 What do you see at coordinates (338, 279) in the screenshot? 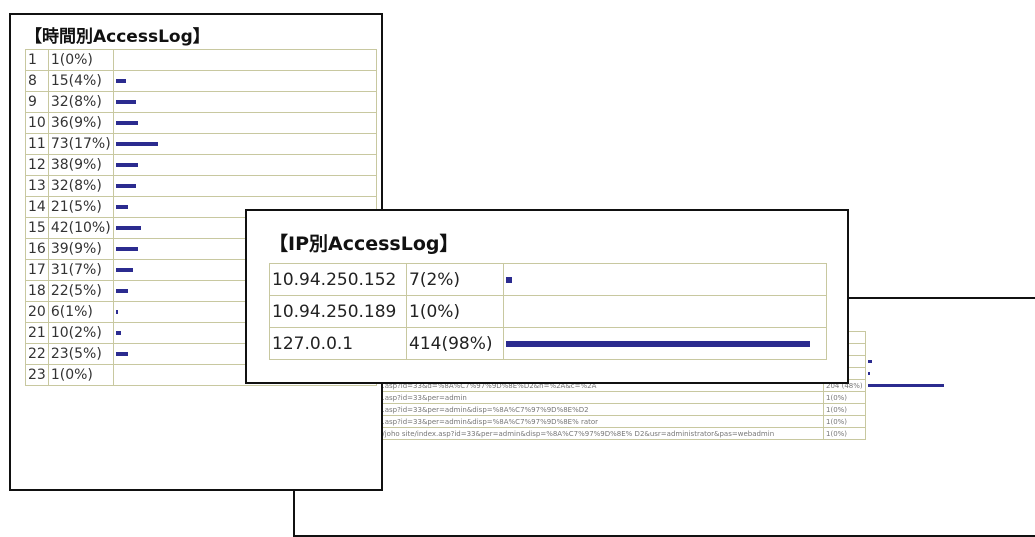
I see `ip-cell: 10.94.250.152` at bounding box center [338, 279].